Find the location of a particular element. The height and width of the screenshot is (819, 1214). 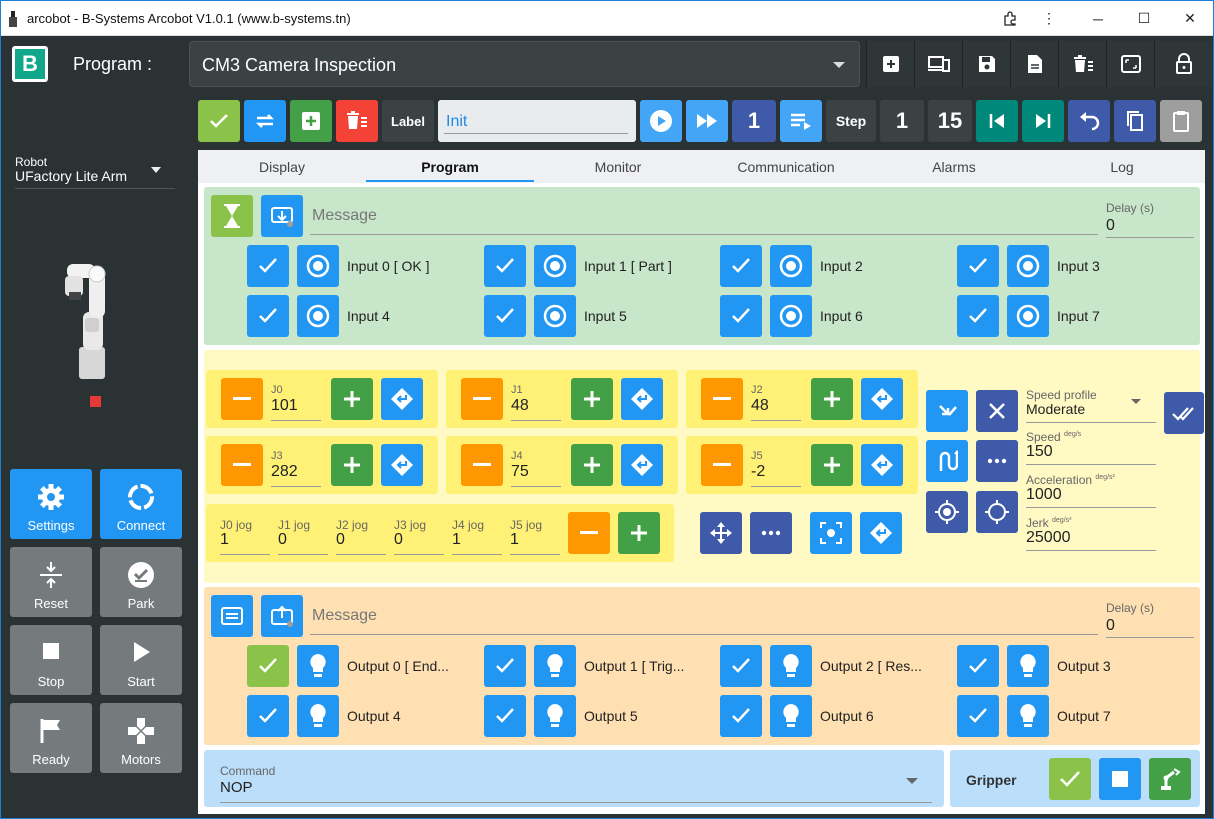

apply-pose-button is located at coordinates (881, 533).